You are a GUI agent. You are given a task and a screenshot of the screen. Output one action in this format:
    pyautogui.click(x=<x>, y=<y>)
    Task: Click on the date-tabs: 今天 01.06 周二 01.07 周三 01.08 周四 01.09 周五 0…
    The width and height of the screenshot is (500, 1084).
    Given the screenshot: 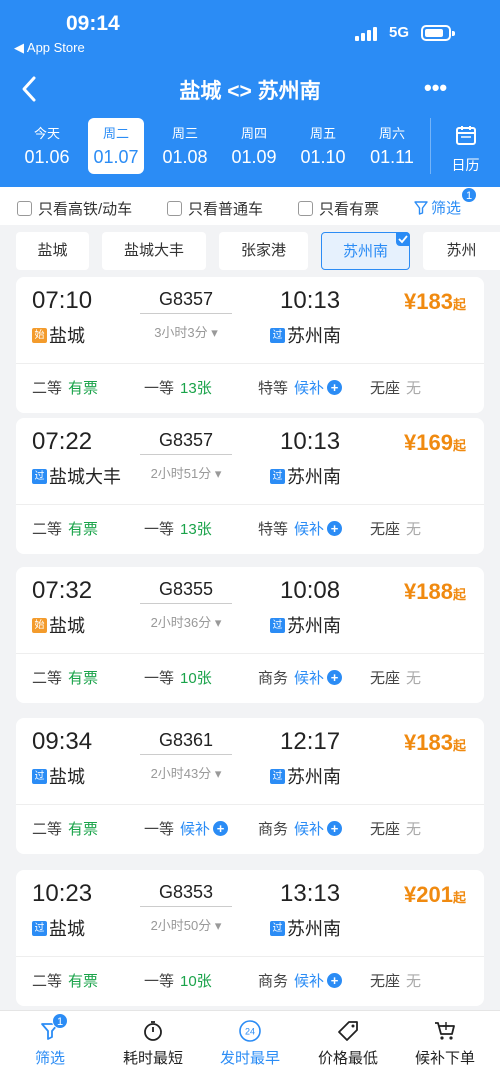 What is the action you would take?
    pyautogui.click(x=215, y=147)
    